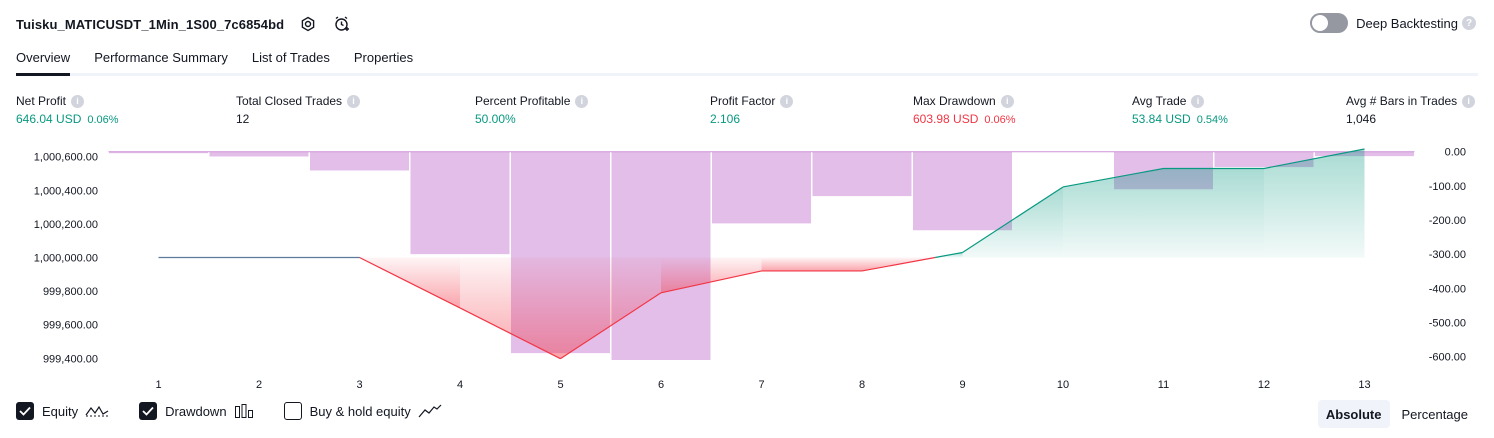  I want to click on metric-avg-bars: Avg # Bars in Trades i 1,046, so click(1411, 110).